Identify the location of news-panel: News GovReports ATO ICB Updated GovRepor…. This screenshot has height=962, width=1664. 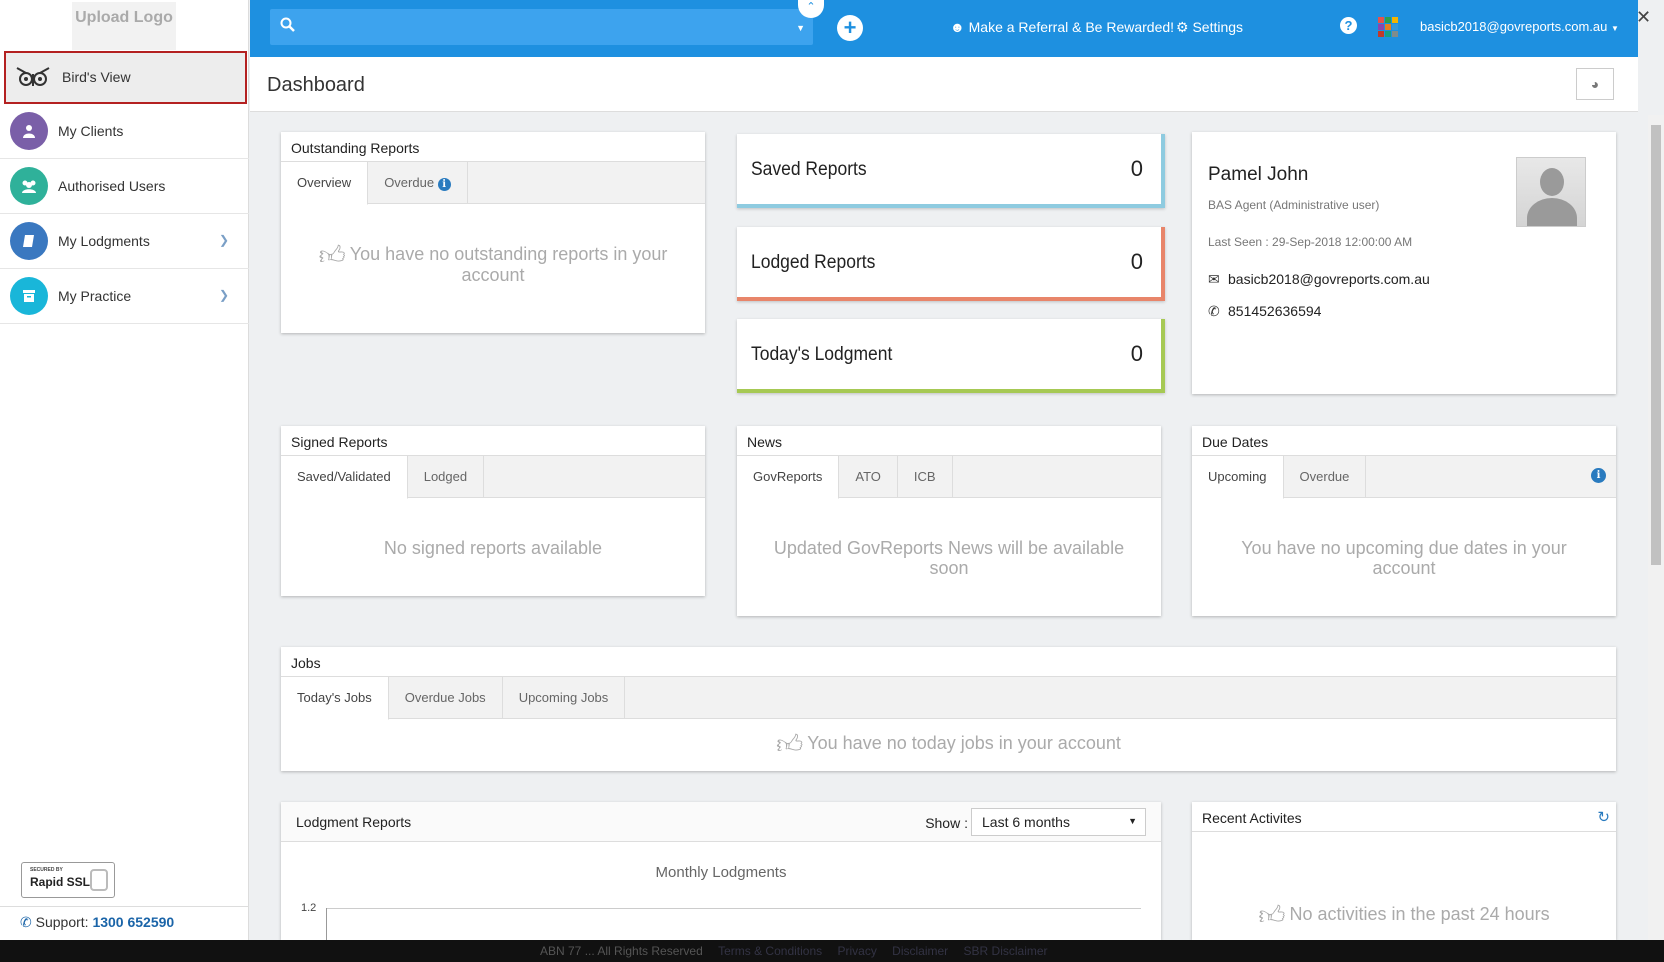
(949, 521).